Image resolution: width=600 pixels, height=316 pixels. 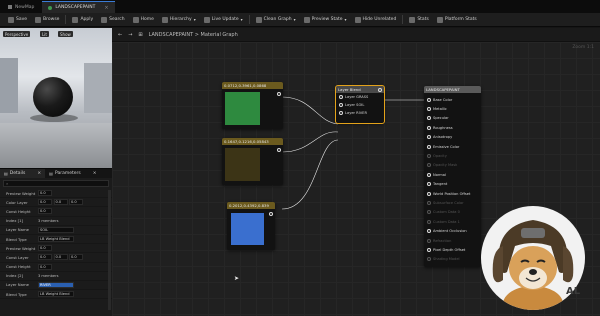 I want to click on property-label: Layer Name, so click(x=17, y=230).